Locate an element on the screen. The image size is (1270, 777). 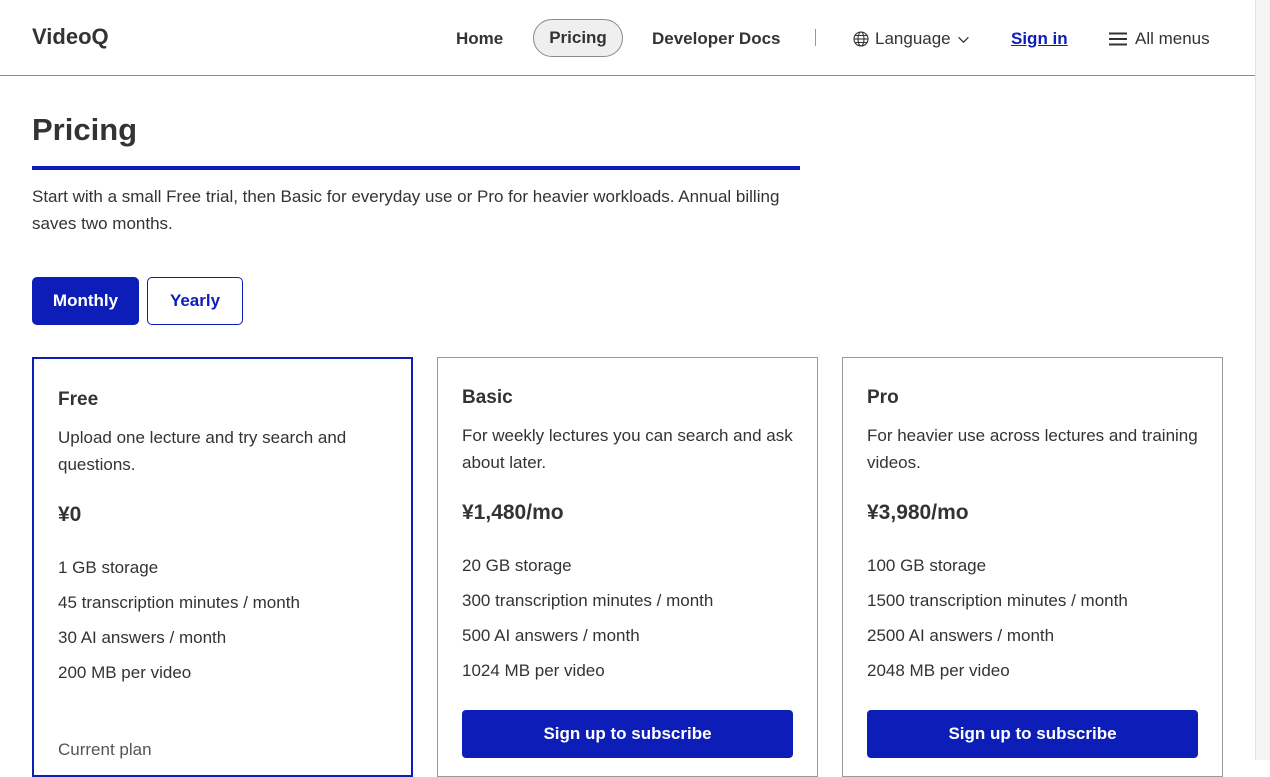
language-selector: Language is located at coordinates (911, 39).